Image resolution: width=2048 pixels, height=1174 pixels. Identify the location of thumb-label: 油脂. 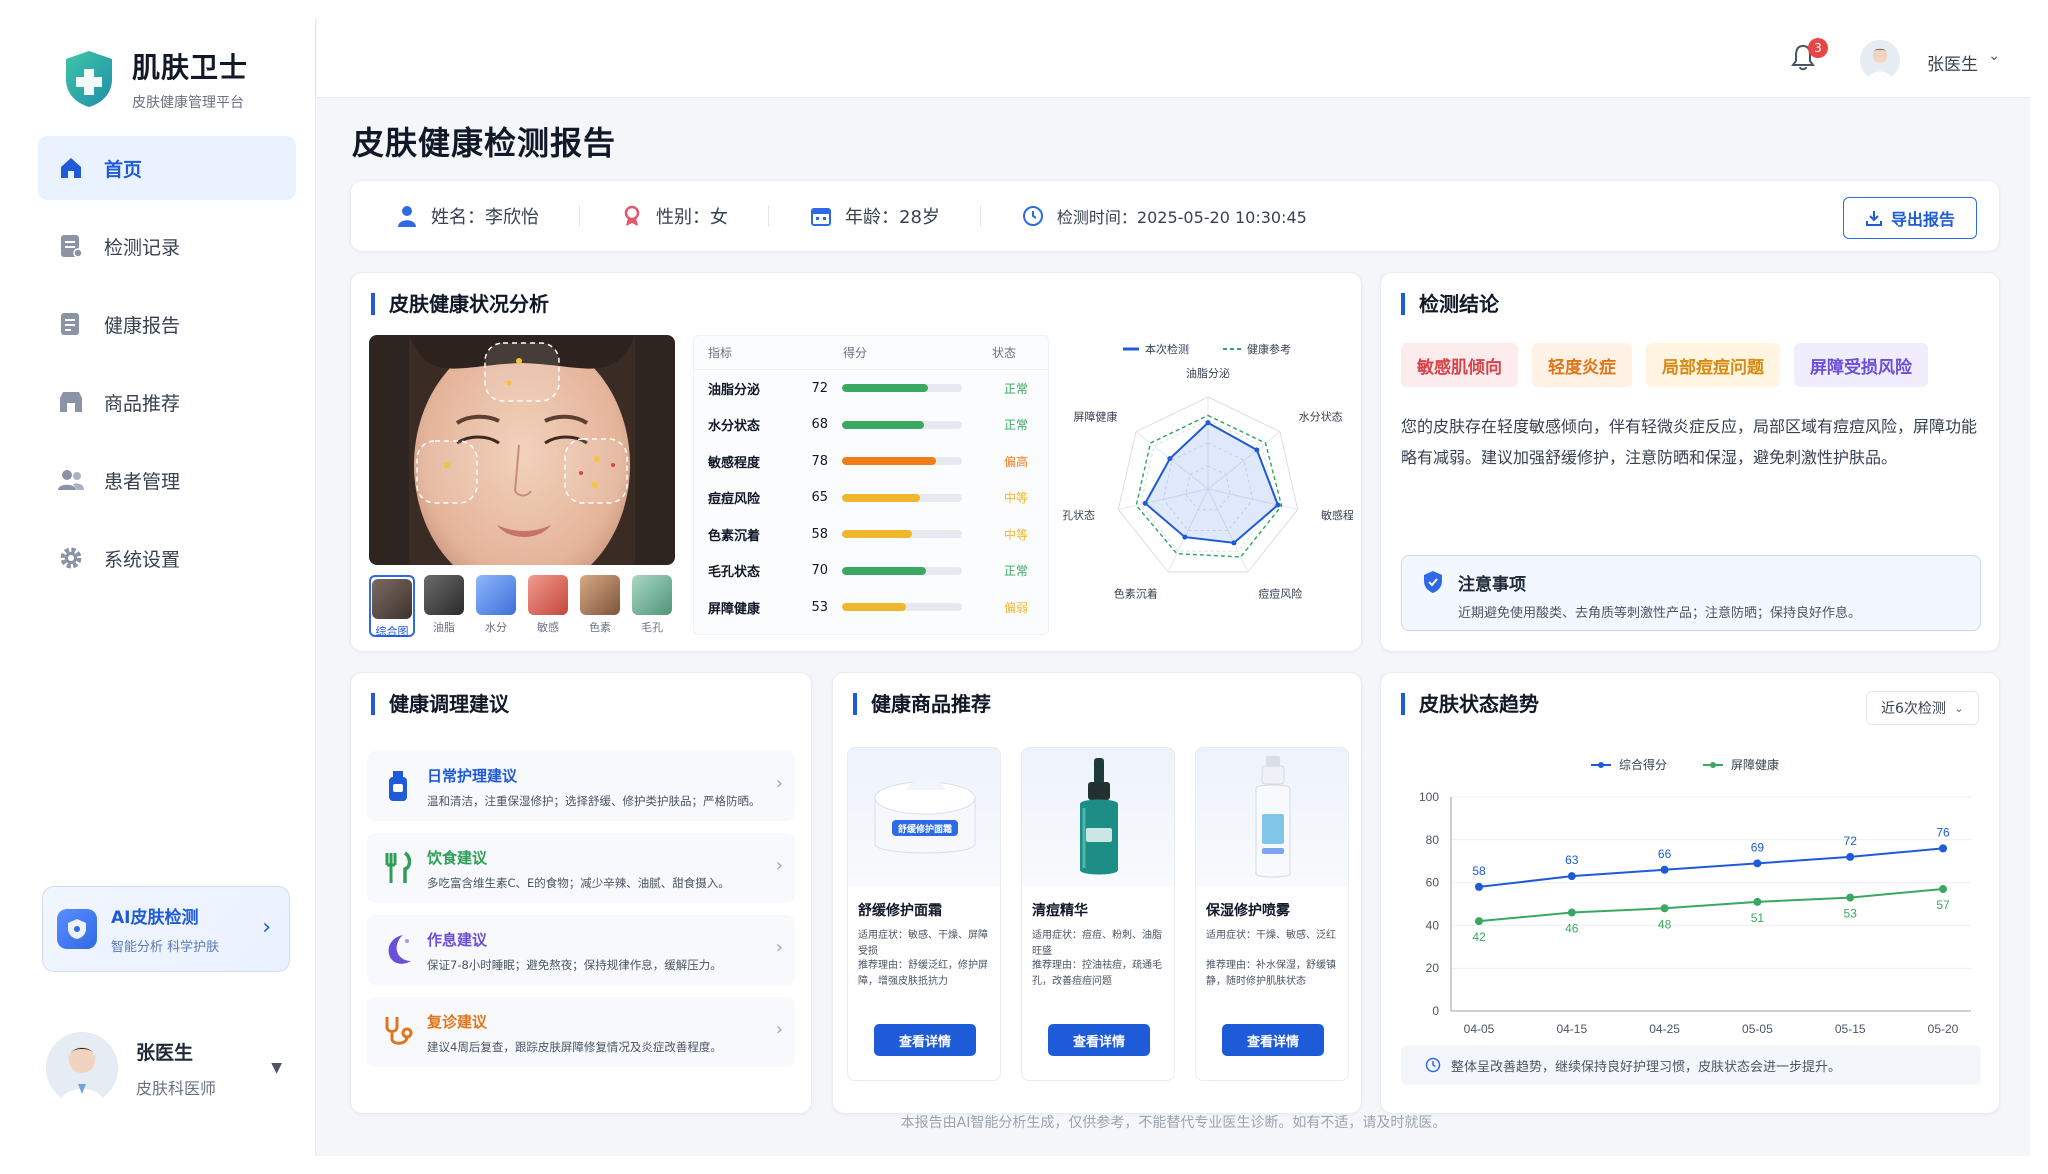
(444, 627).